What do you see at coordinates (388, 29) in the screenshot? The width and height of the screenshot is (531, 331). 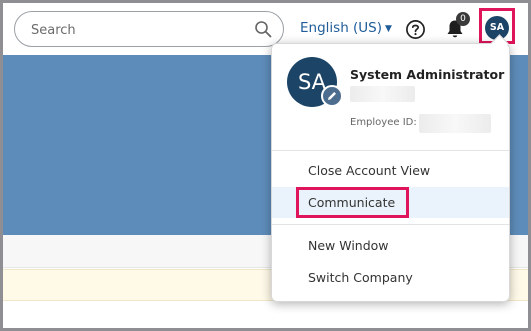 I see `caret-down-icon: ▼` at bounding box center [388, 29].